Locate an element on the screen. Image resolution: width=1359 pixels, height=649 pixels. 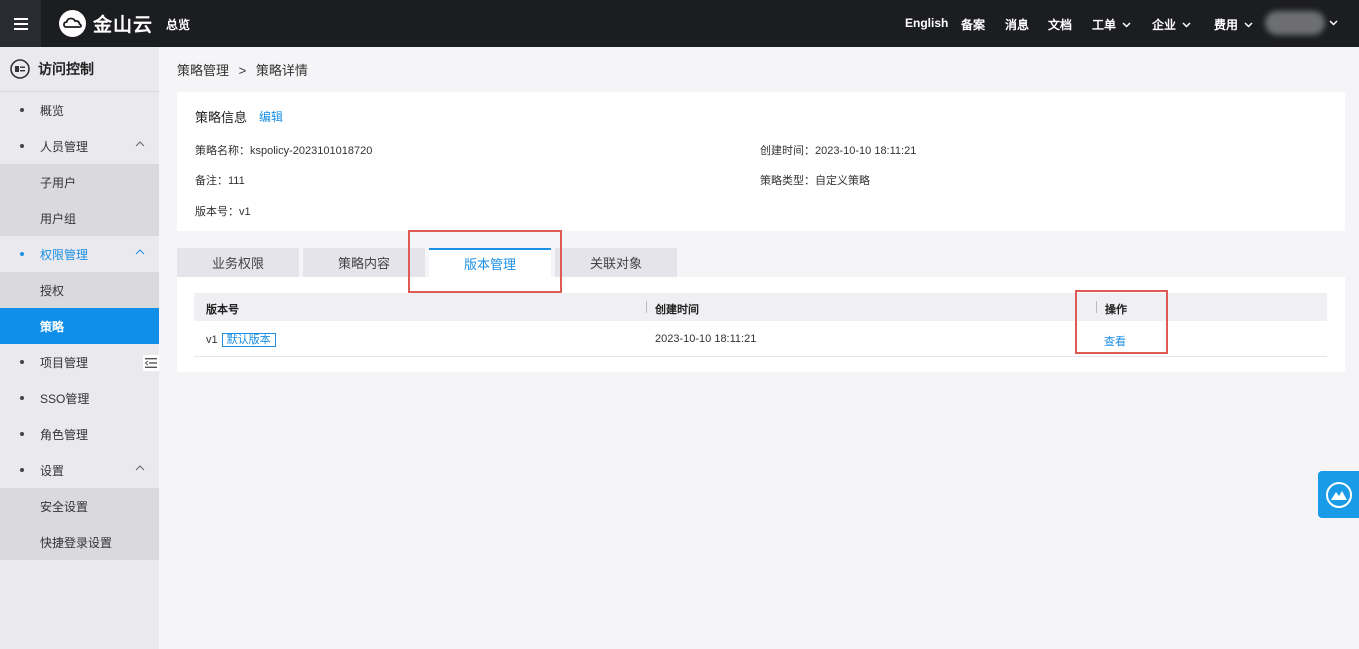
version-value: v1 is located at coordinates (212, 340).